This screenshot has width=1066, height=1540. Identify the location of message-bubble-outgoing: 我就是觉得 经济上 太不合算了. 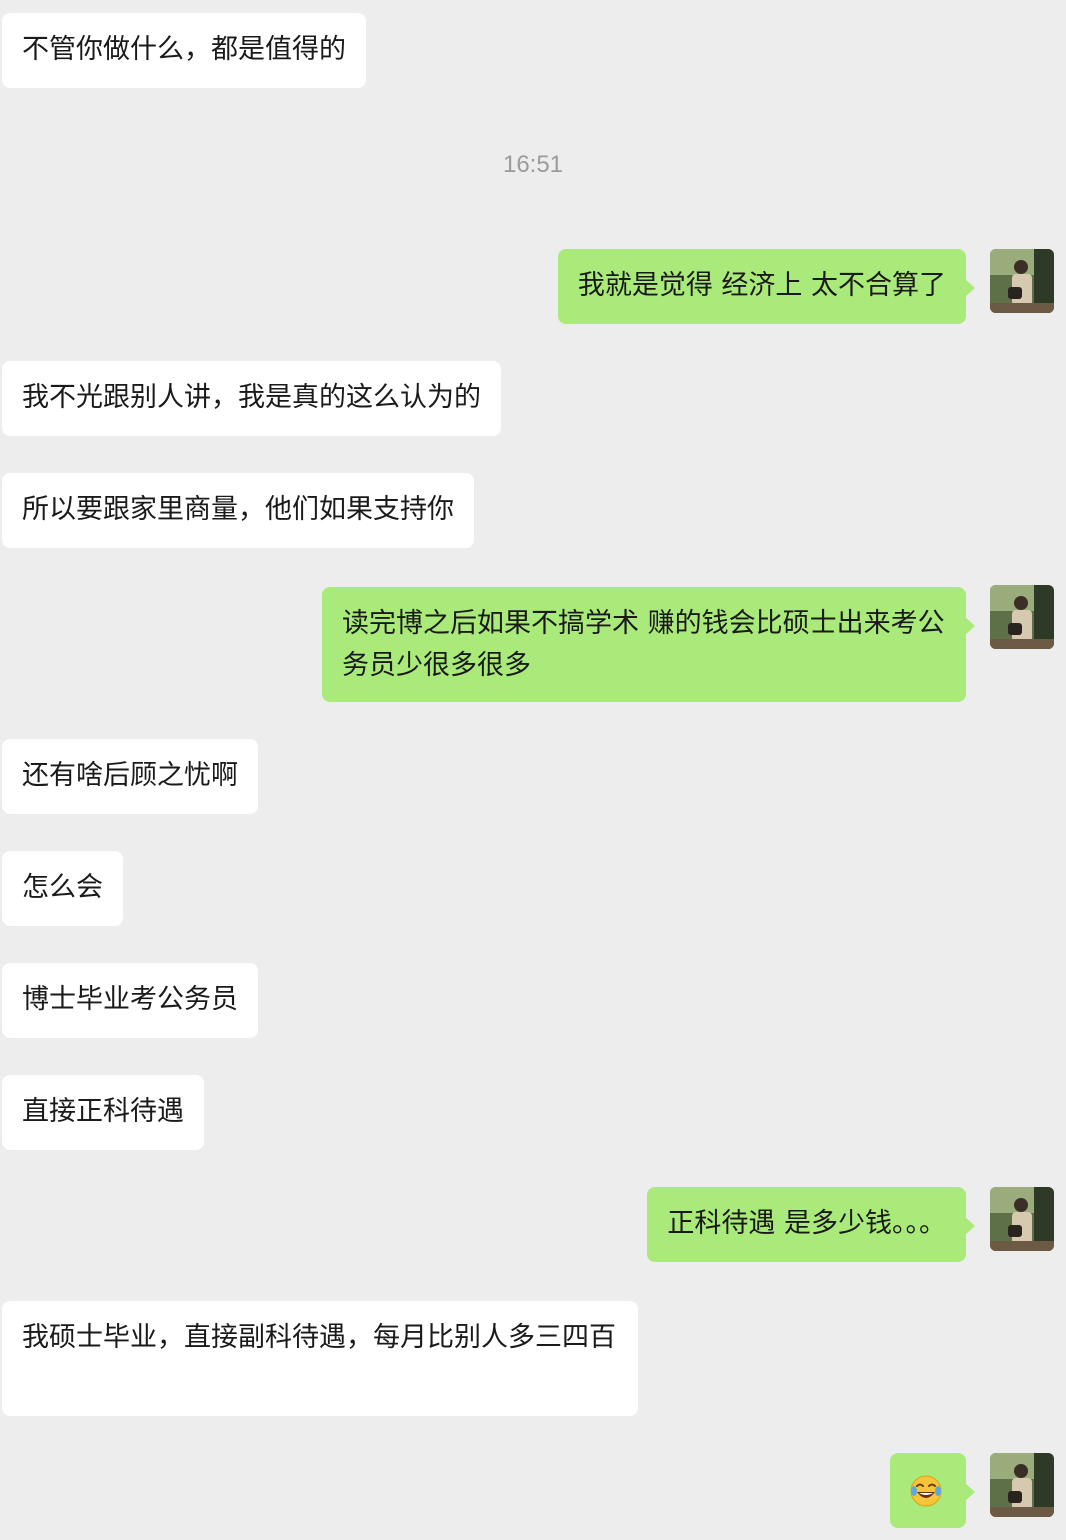
(766, 286).